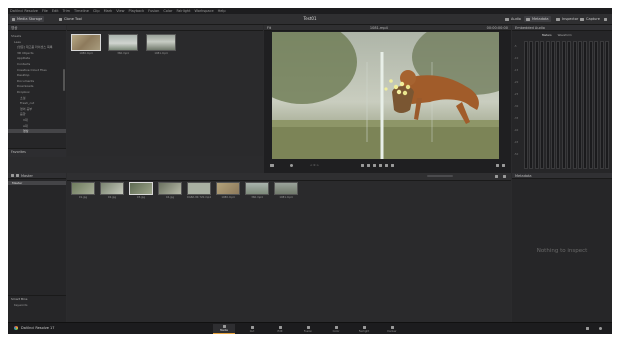 The height and width of the screenshot is (341, 619). I want to click on mark-out-icon, so click(503, 165).